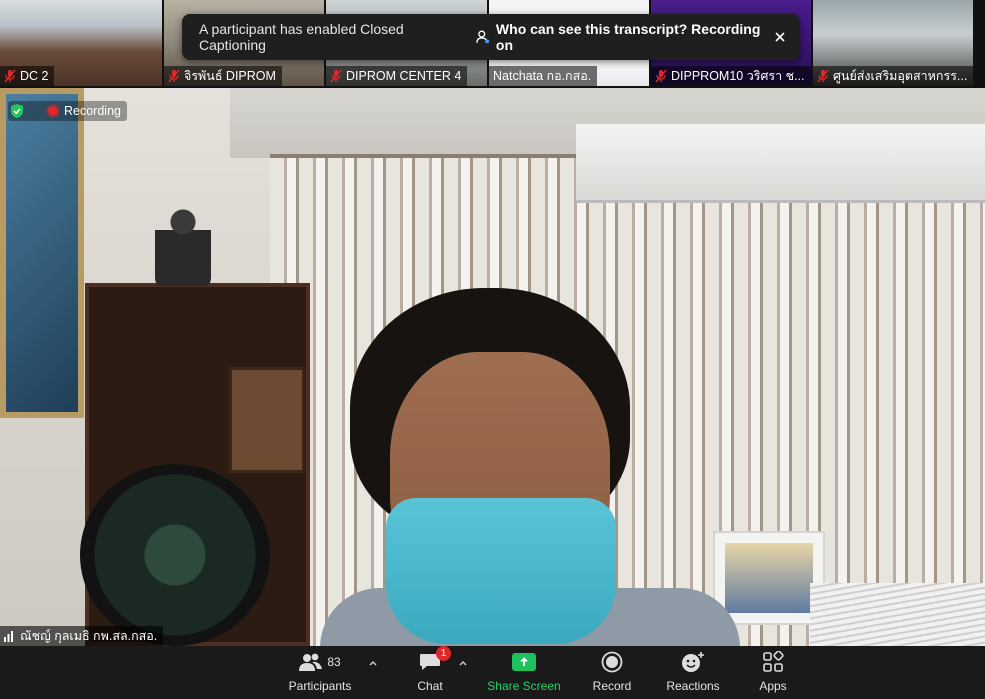 The image size is (985, 699). Describe the element at coordinates (175, 555) in the screenshot. I see `video-background-fan` at that location.